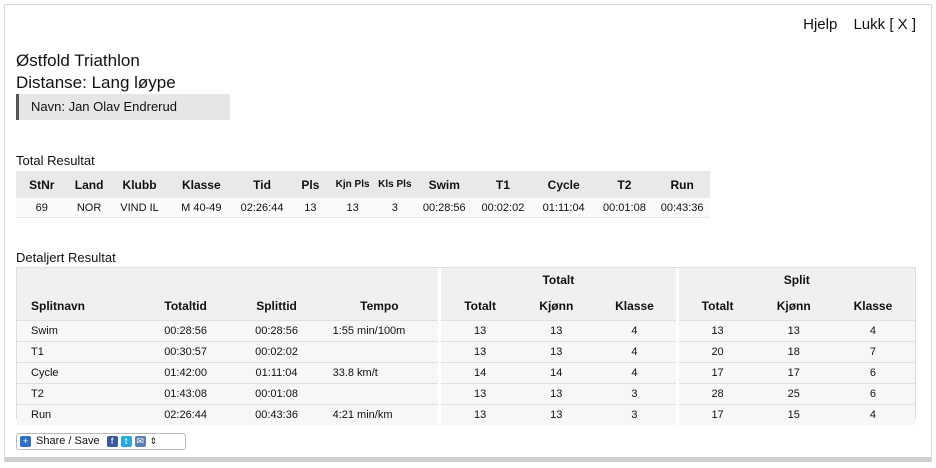 This screenshot has height=468, width=936. I want to click on share-icon: +, so click(25, 441).